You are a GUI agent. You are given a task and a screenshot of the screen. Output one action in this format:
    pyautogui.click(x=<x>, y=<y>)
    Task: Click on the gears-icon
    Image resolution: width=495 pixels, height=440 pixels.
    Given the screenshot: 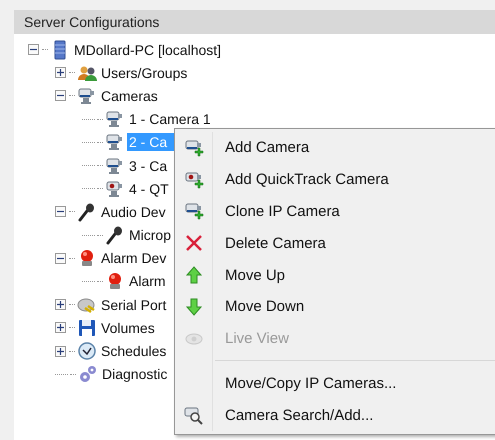 What is the action you would take?
    pyautogui.click(x=88, y=374)
    